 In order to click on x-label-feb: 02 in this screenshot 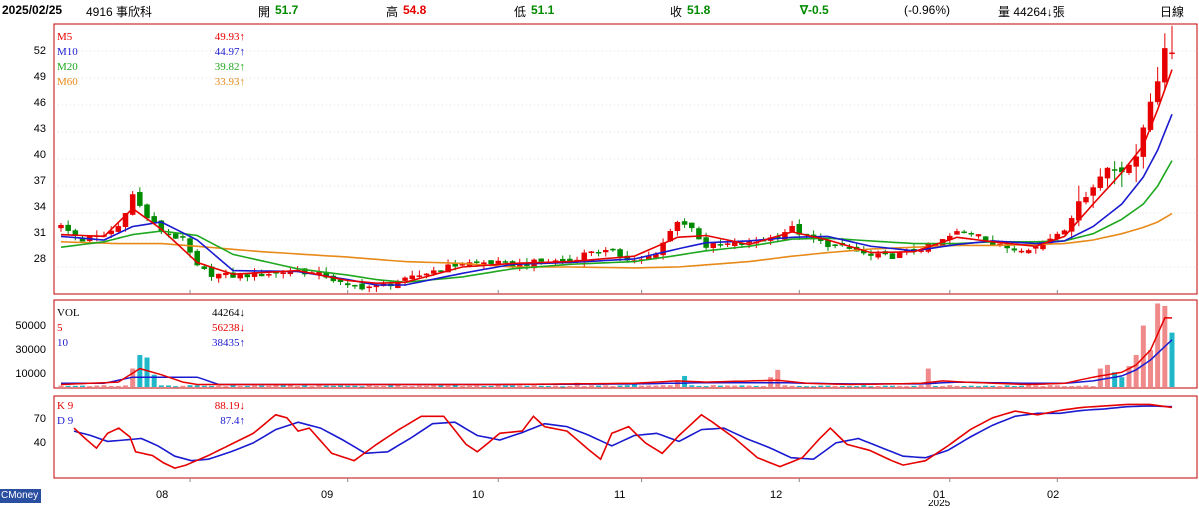, I will do `click(1053, 495)`.